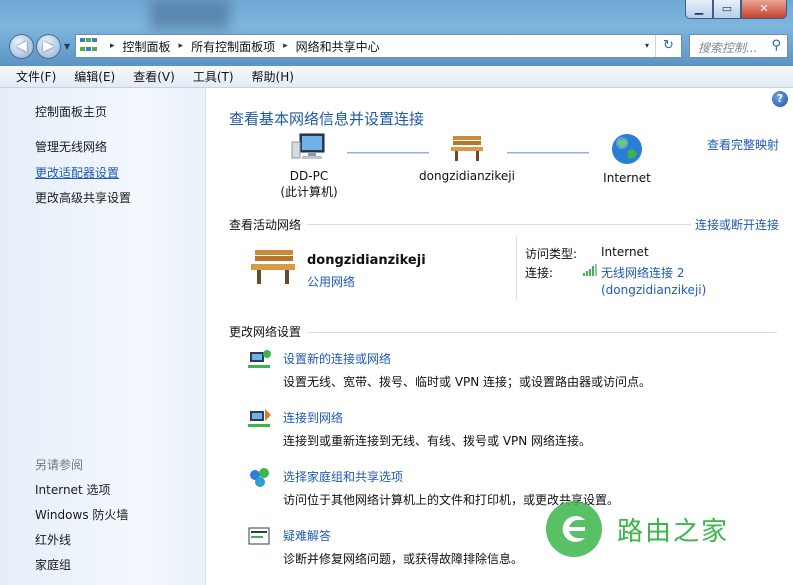 The image size is (793, 585). Describe the element at coordinates (539, 273) in the screenshot. I see `connection-label: 连接:` at that location.